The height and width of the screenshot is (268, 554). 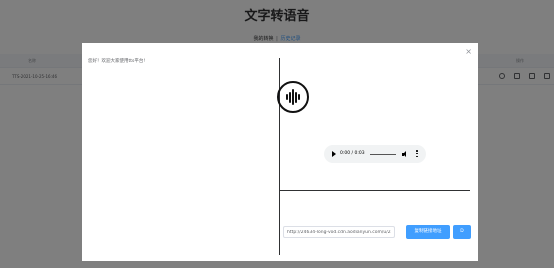 I want to click on audio-progress-slider, so click(x=383, y=154).